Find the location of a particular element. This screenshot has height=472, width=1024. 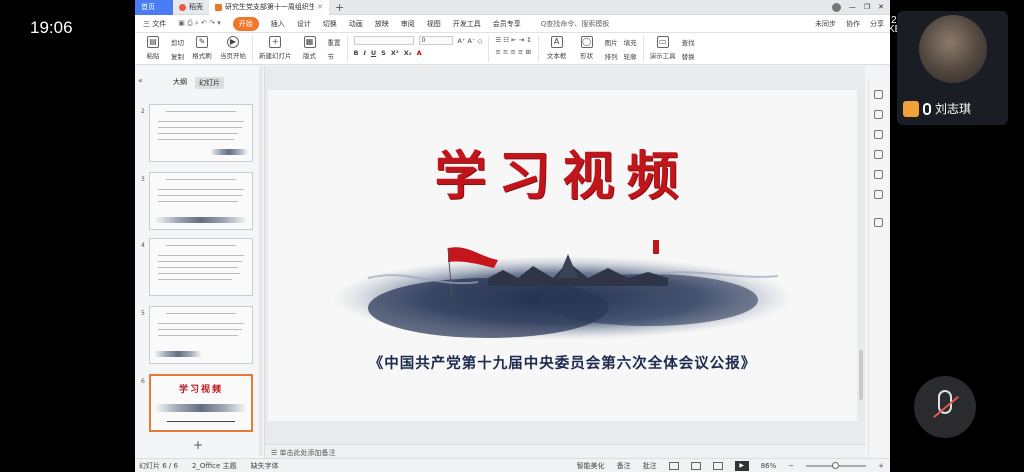

tab-slides: 幻灯片 is located at coordinates (209, 83).